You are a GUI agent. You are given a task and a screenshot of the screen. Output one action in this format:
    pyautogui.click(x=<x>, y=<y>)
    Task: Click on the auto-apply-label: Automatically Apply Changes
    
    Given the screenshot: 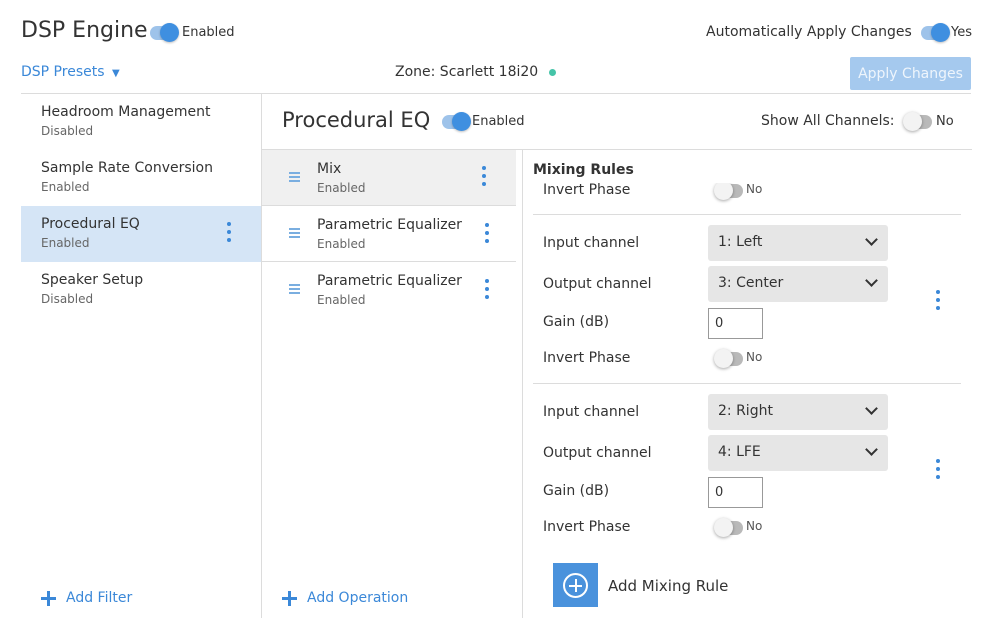 What is the action you would take?
    pyautogui.click(x=809, y=32)
    